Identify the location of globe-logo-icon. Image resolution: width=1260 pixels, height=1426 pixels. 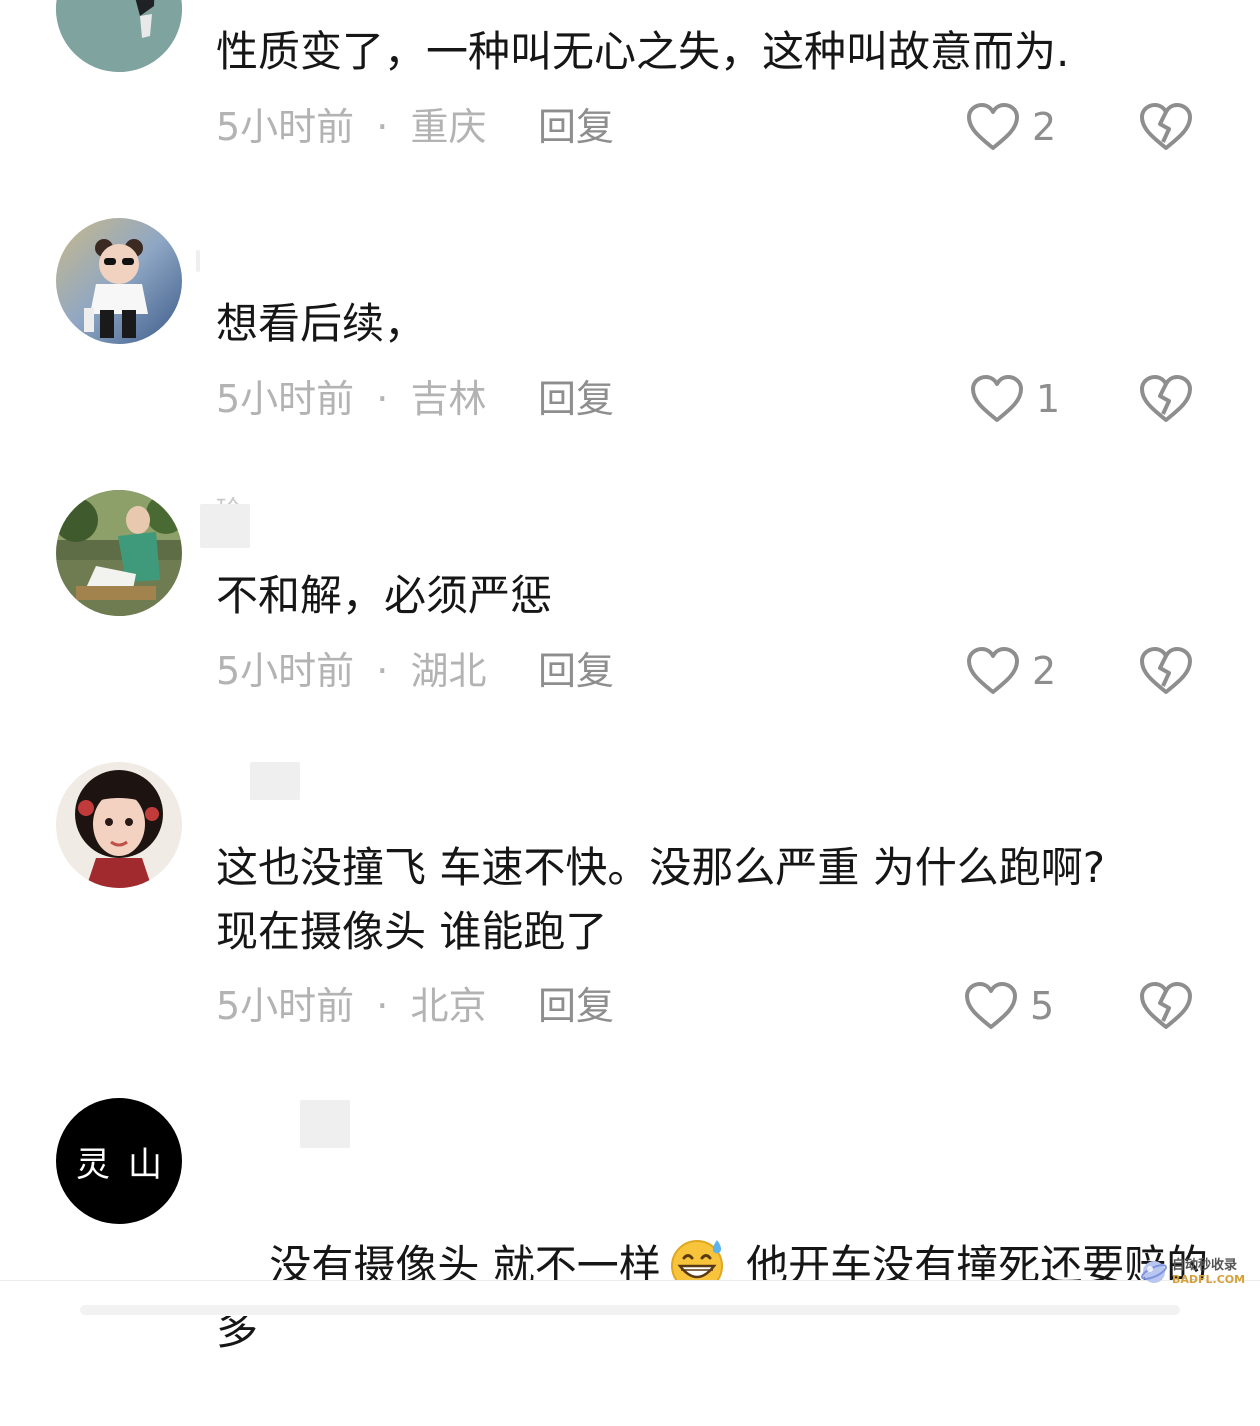
(1154, 1272).